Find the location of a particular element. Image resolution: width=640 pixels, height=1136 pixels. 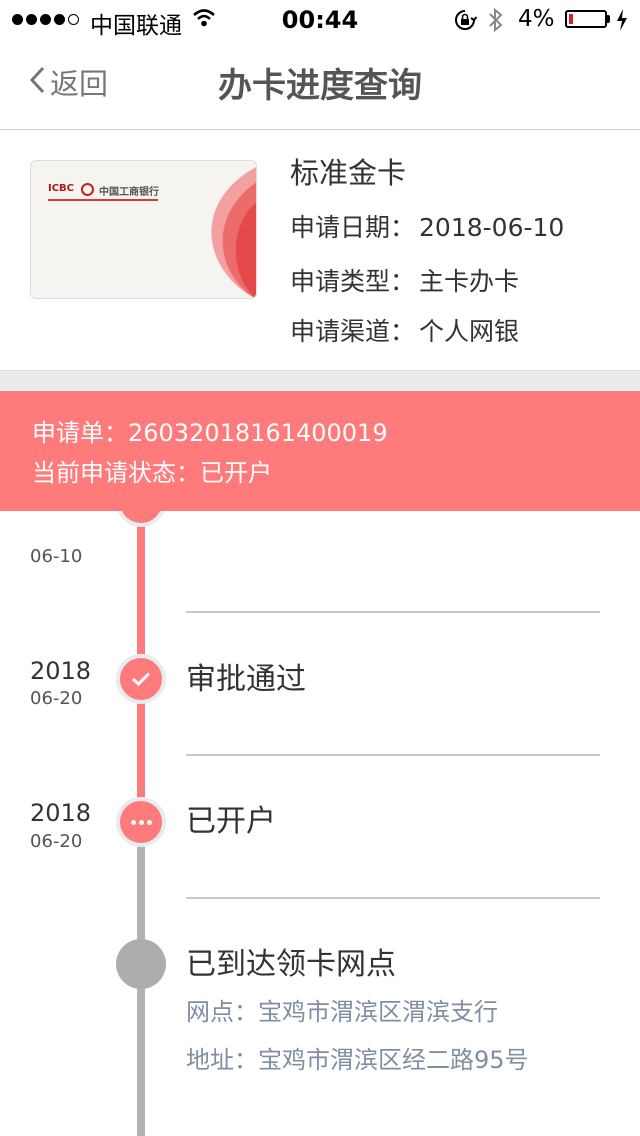

apply-channel-value: 个人网银 is located at coordinates (469, 331).